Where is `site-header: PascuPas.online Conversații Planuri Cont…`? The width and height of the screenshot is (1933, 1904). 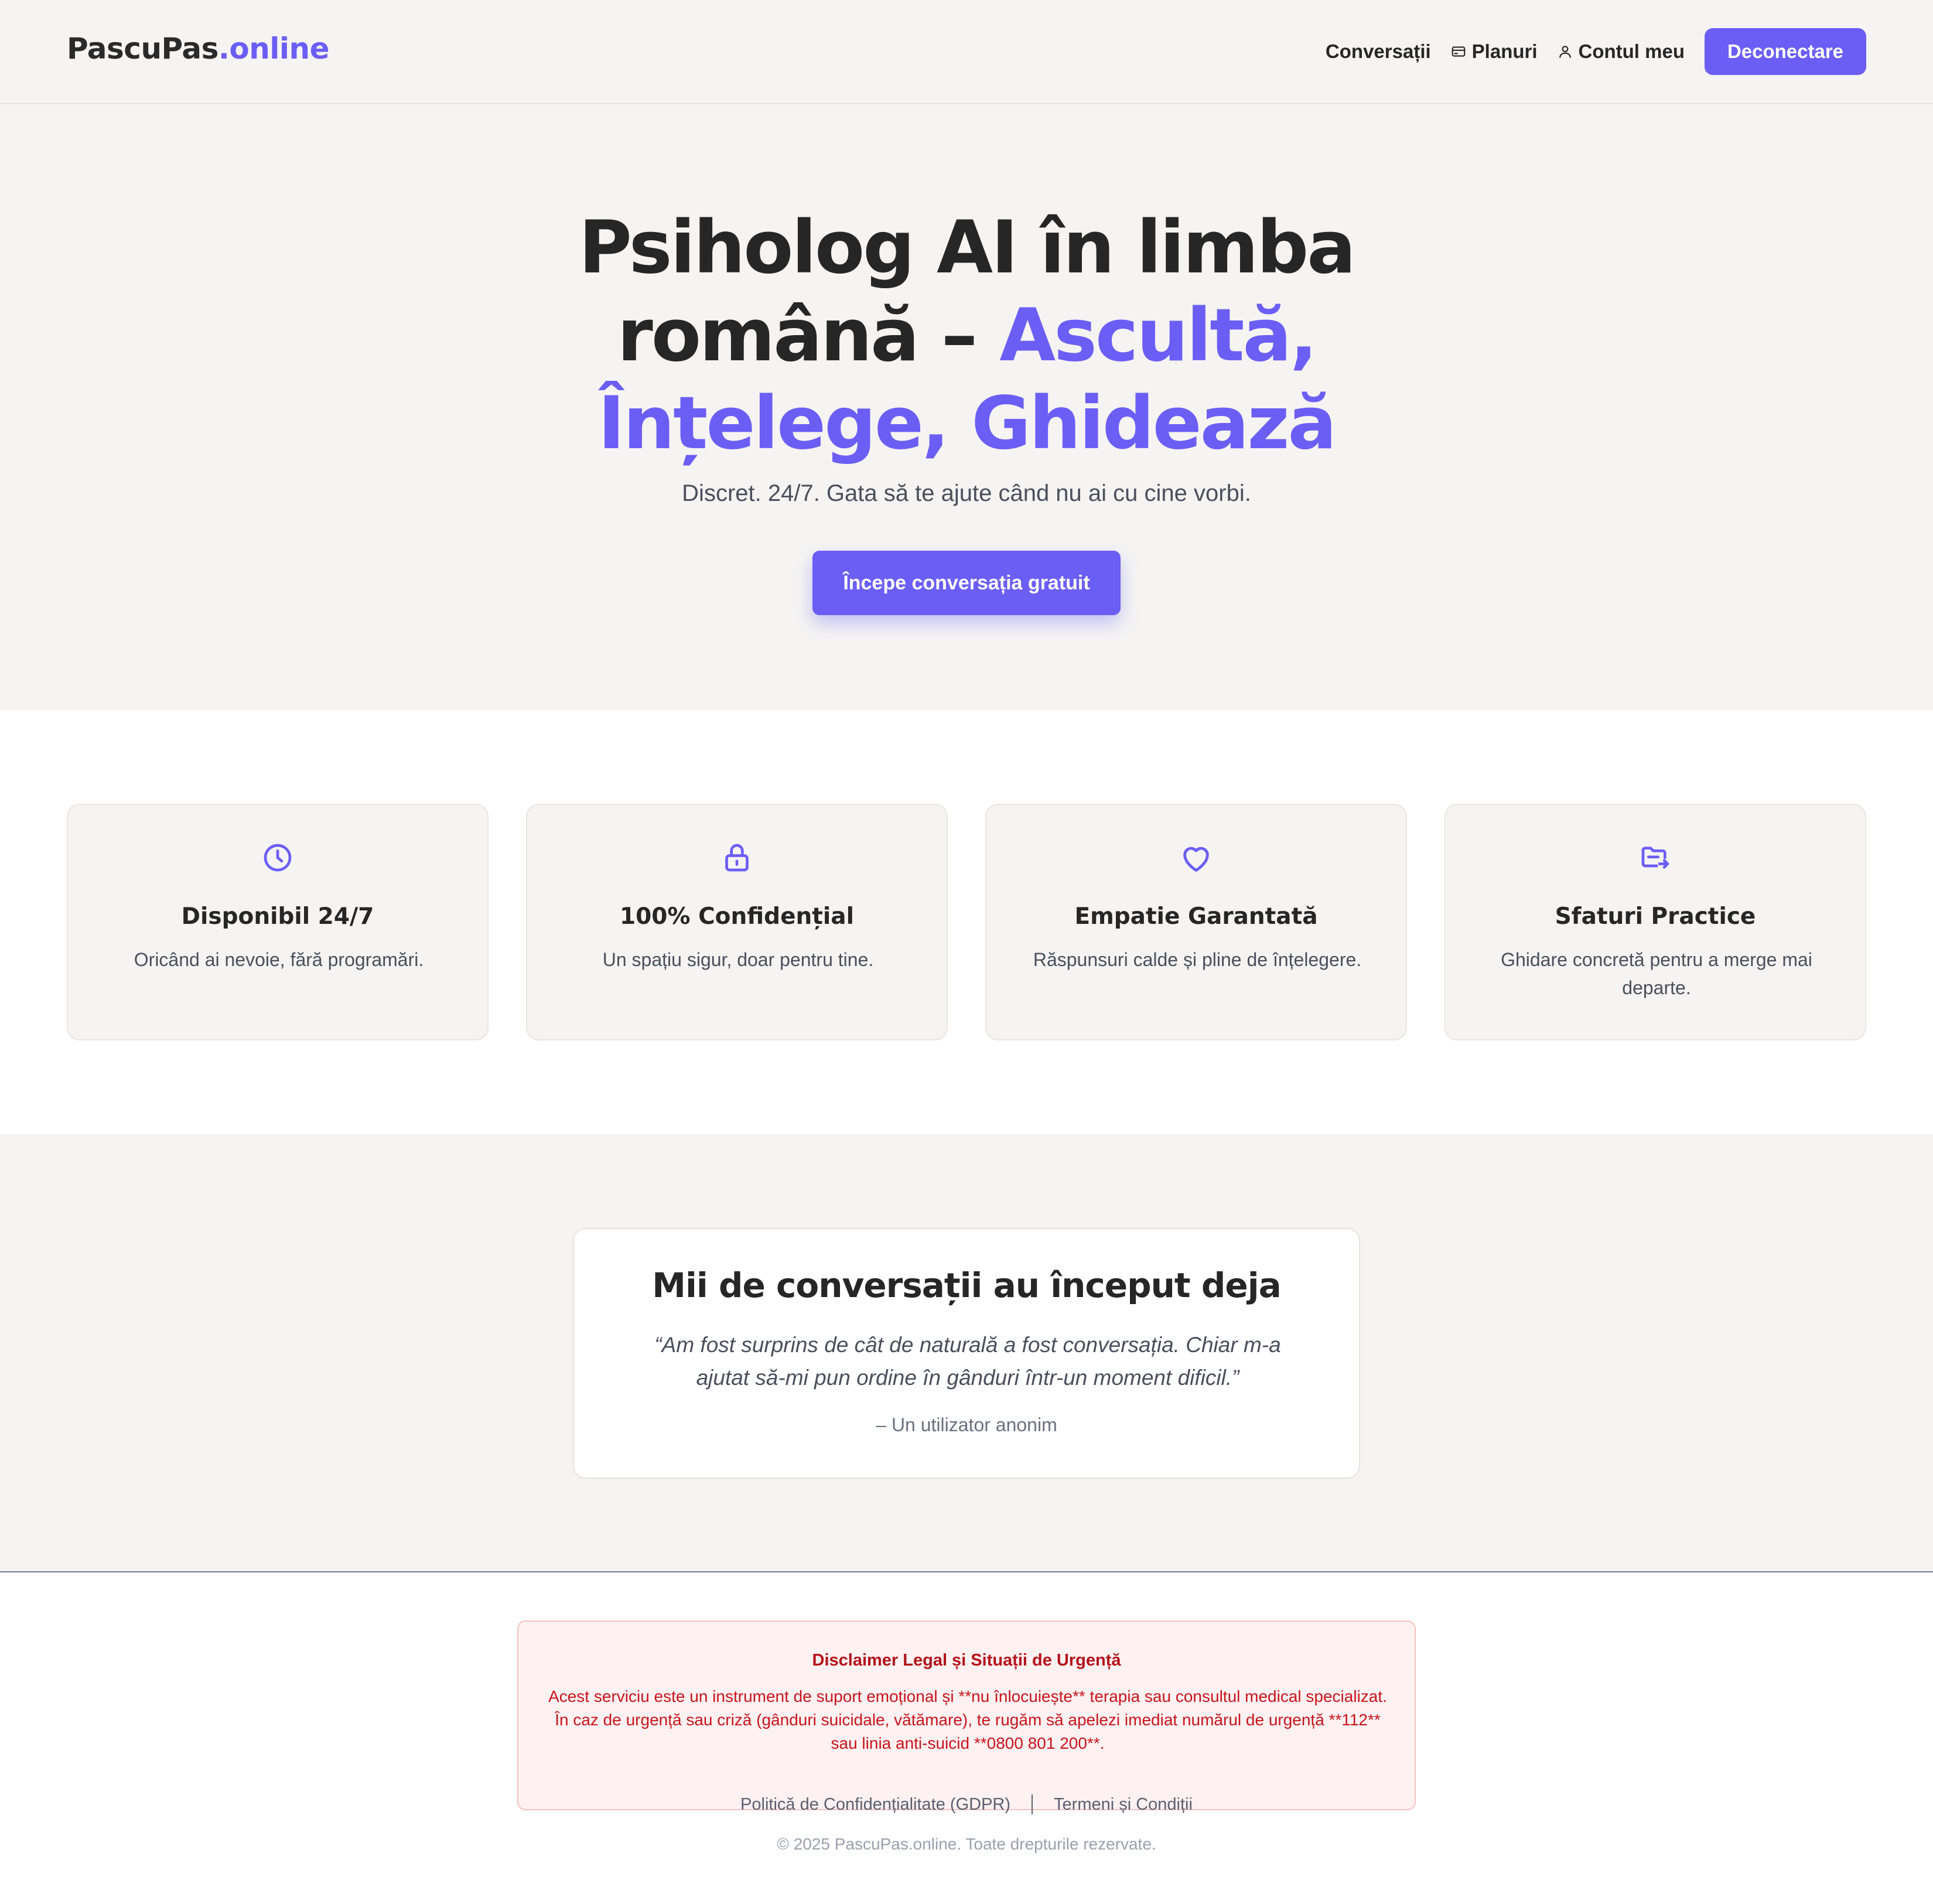 site-header: PascuPas.online Conversații Planuri Cont… is located at coordinates (967, 52).